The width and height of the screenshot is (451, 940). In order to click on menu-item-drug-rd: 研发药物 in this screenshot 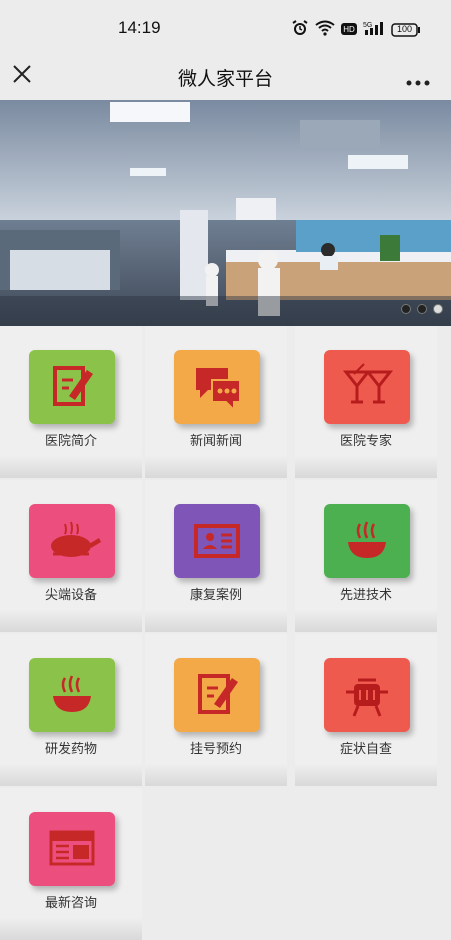, I will do `click(71, 710)`.